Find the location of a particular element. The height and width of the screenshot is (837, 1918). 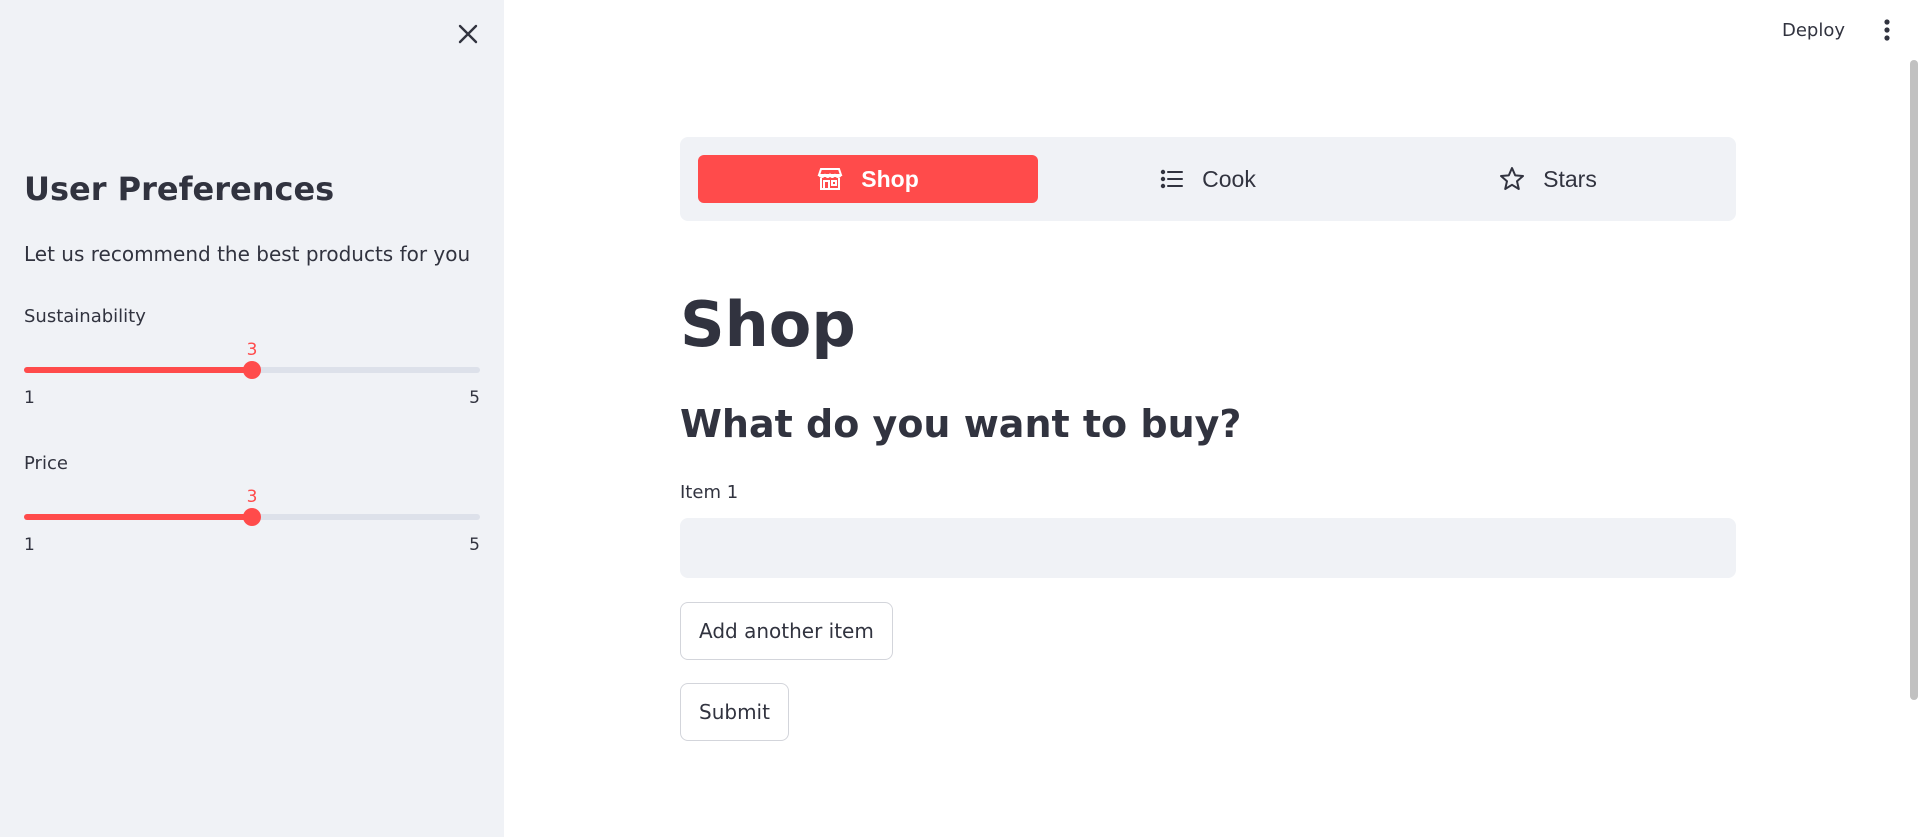

option-menu: Shop Cook Stars is located at coordinates (1208, 179).